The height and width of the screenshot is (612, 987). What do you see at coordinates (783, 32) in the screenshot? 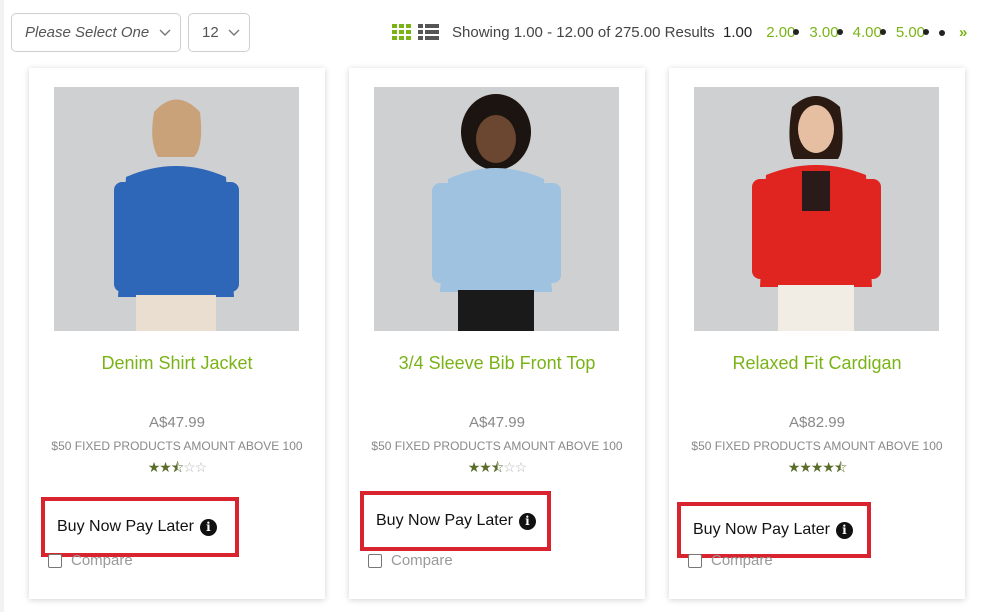
I see `page-link-2: 2.00` at bounding box center [783, 32].